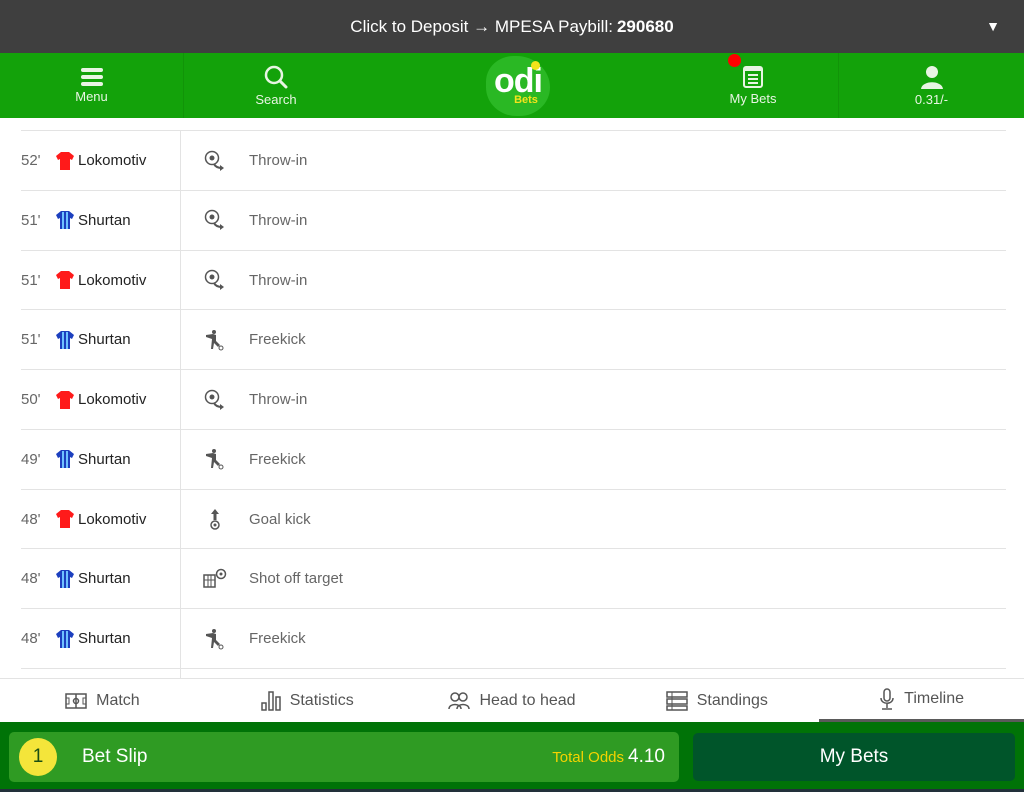 The image size is (1024, 792). I want to click on tab-match-label: Match, so click(118, 700).